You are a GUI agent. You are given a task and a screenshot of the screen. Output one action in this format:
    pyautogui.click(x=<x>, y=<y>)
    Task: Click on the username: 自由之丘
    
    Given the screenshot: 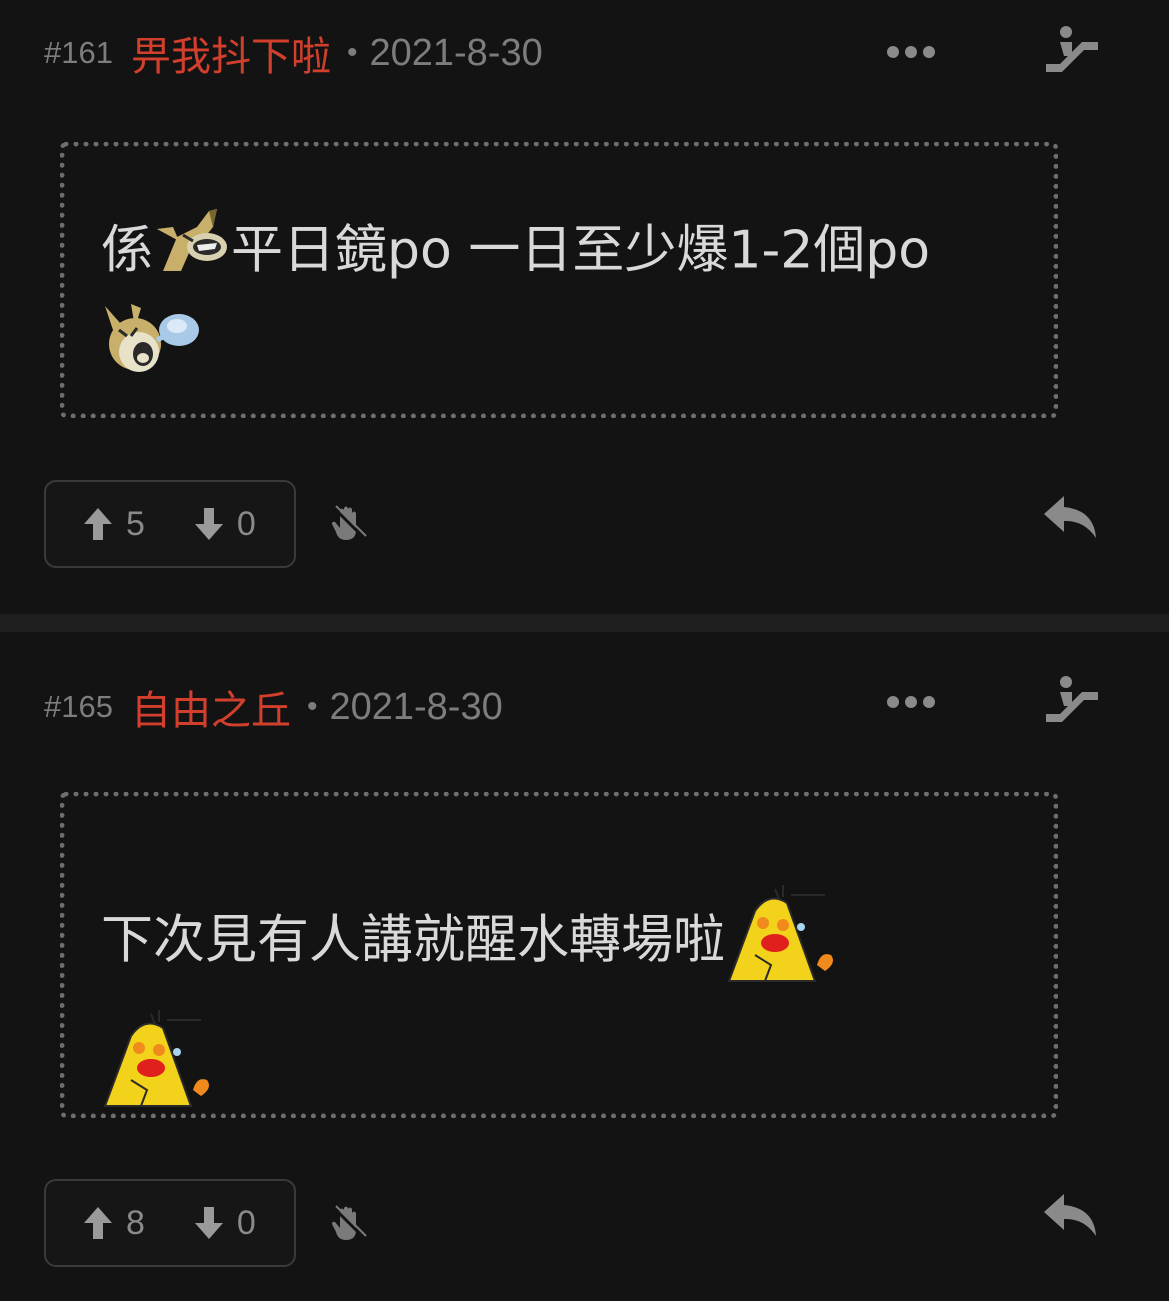 What is the action you would take?
    pyautogui.click(x=211, y=707)
    